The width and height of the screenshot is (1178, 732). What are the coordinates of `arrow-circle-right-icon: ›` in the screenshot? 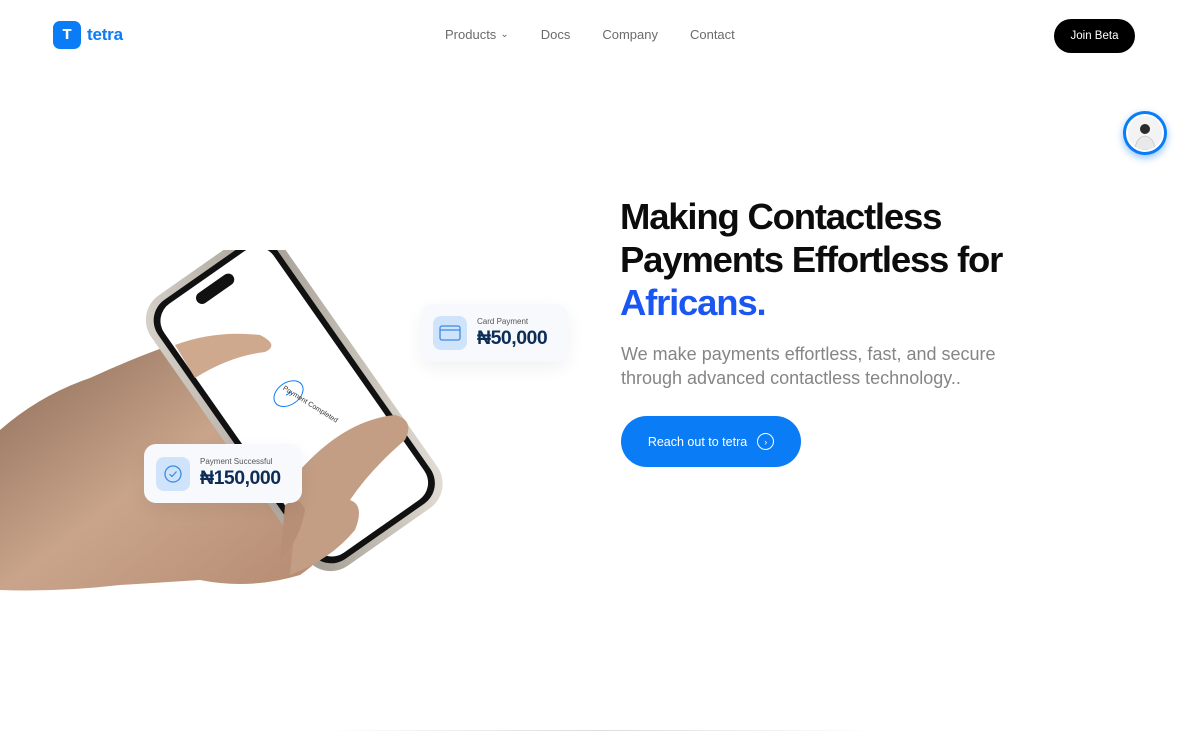 It's located at (766, 441).